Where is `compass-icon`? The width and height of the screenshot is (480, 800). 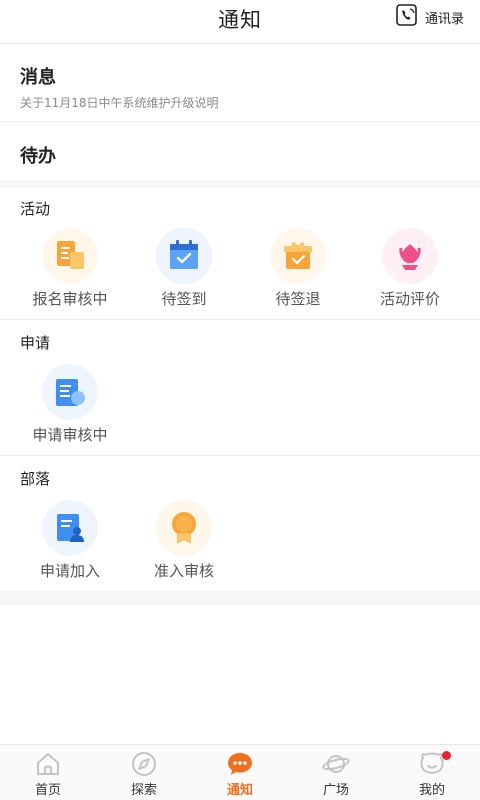
compass-icon is located at coordinates (144, 764).